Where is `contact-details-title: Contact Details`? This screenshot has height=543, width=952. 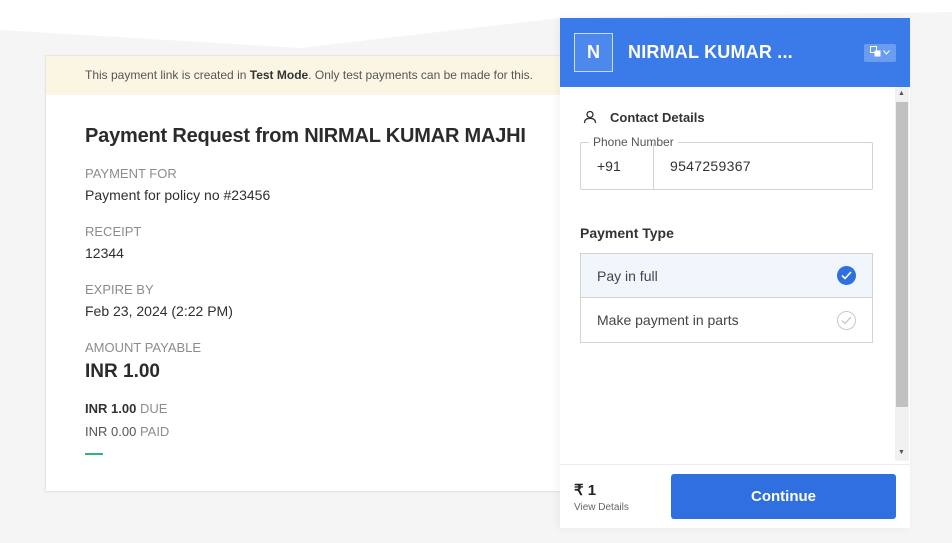 contact-details-title: Contact Details is located at coordinates (657, 117).